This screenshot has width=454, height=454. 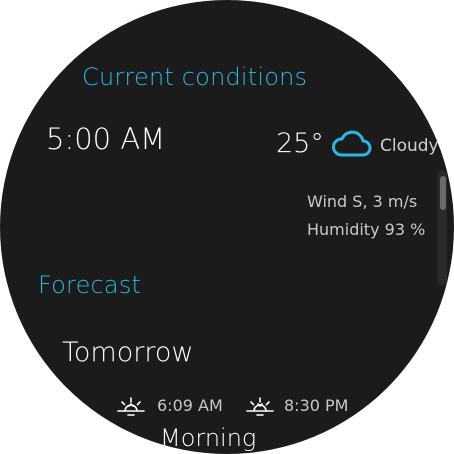 What do you see at coordinates (106, 139) in the screenshot?
I see `current-time: 5:00 AM` at bounding box center [106, 139].